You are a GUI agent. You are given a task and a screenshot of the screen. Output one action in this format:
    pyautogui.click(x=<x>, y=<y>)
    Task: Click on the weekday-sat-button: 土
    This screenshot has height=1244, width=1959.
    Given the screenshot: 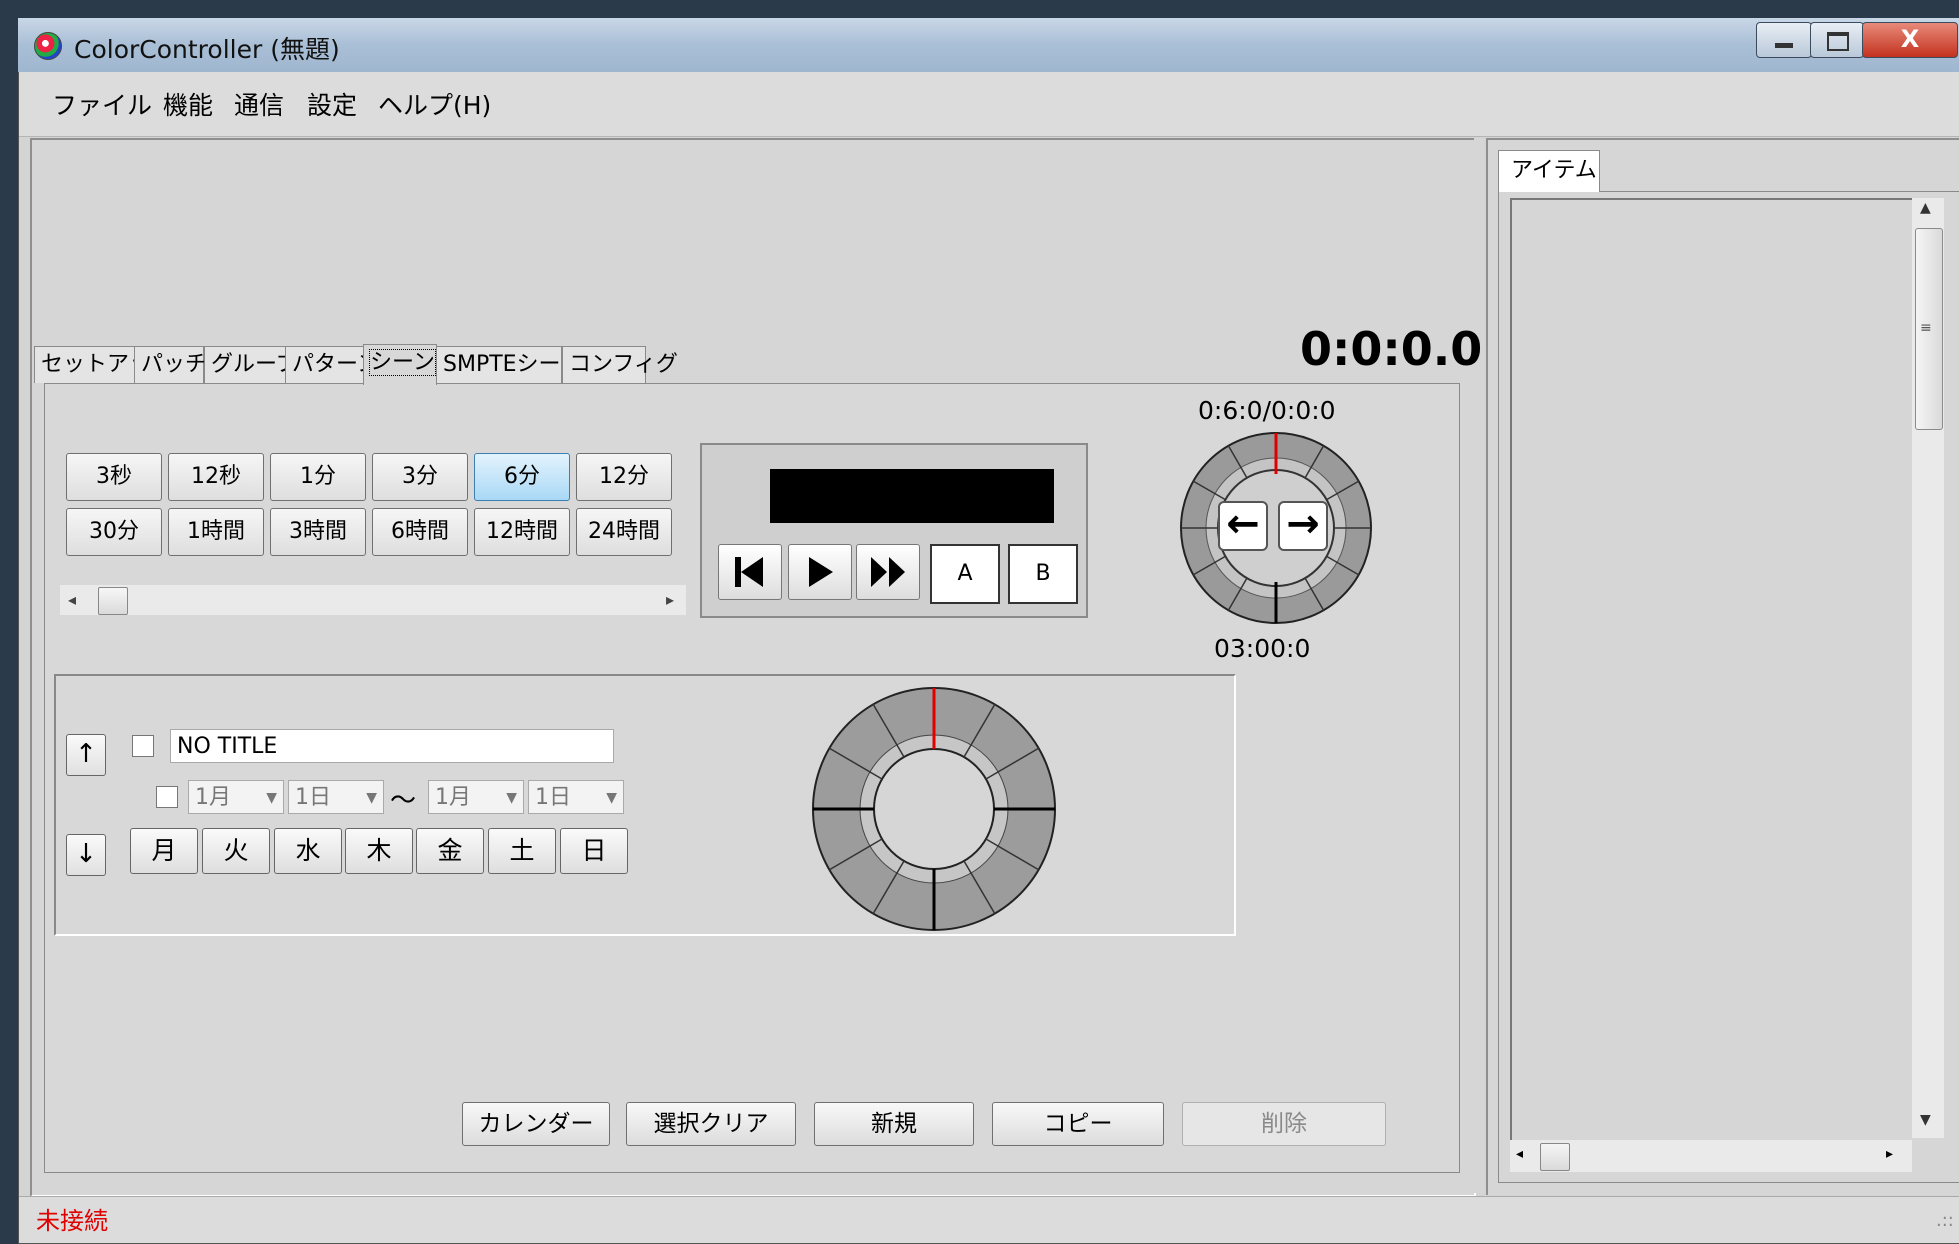 What is the action you would take?
    pyautogui.click(x=522, y=851)
    